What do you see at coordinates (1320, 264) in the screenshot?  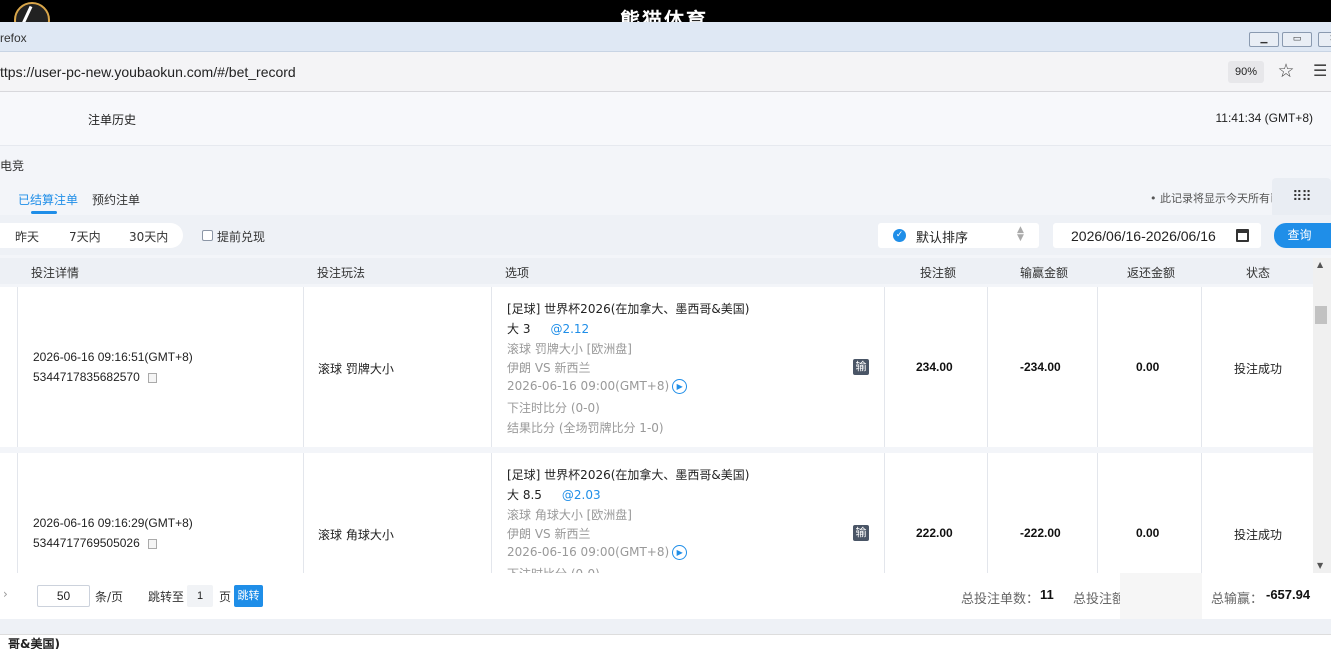 I see `scroll-up-icon: ▲` at bounding box center [1320, 264].